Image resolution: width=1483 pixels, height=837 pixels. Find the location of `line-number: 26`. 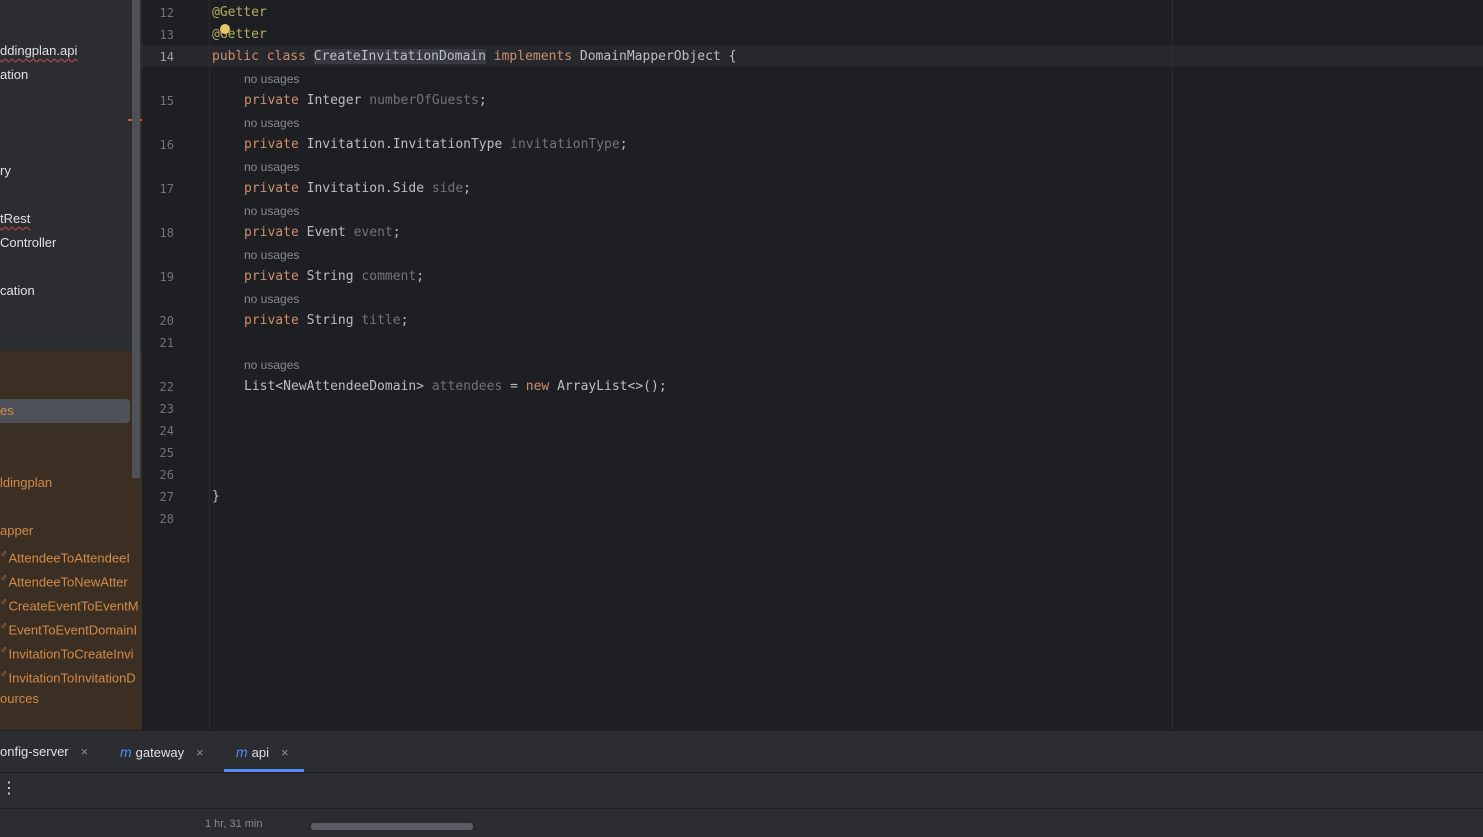

line-number: 26 is located at coordinates (166, 475).